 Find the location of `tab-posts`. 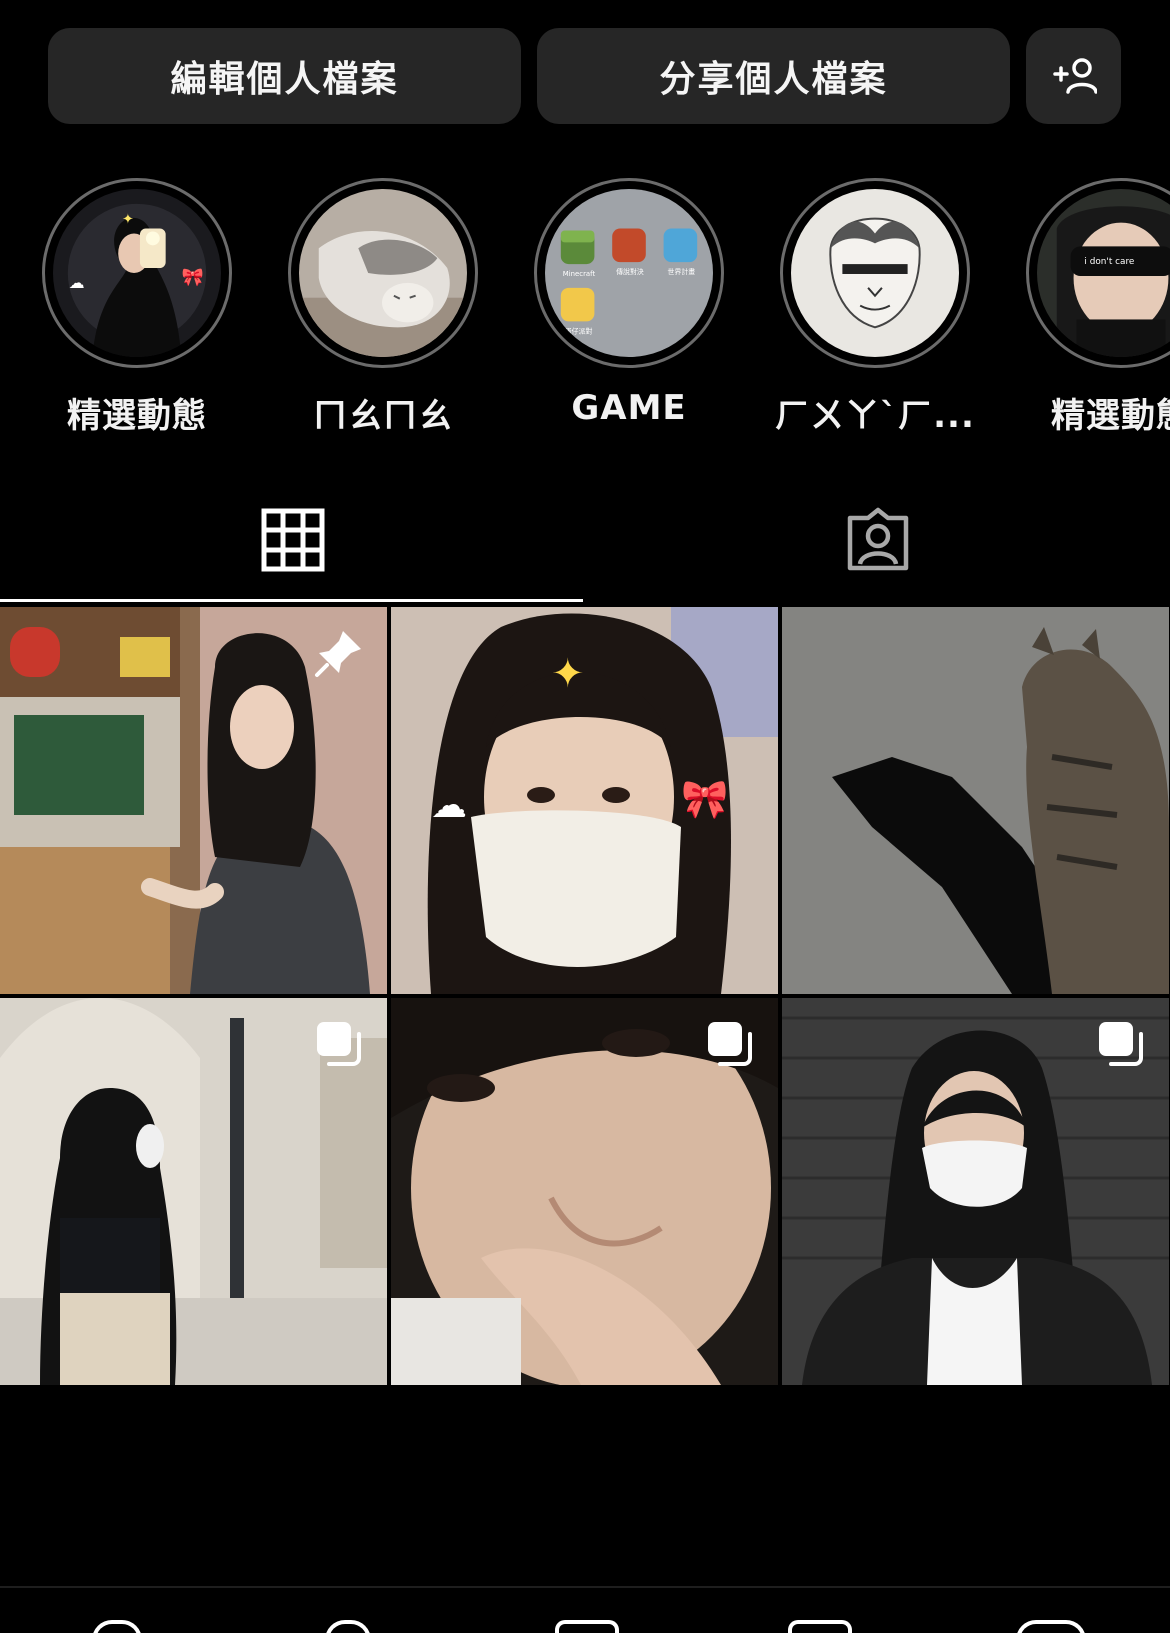

tab-posts is located at coordinates (292, 549).